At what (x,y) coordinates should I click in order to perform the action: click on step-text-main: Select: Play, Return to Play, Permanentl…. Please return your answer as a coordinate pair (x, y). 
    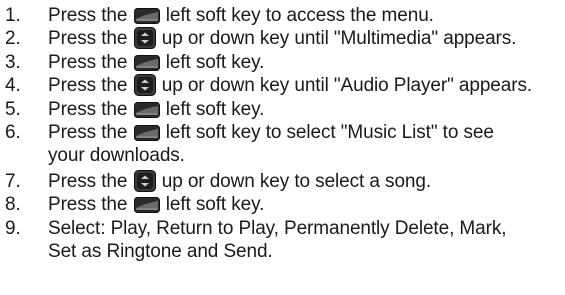
    Looking at the image, I should click on (277, 228).